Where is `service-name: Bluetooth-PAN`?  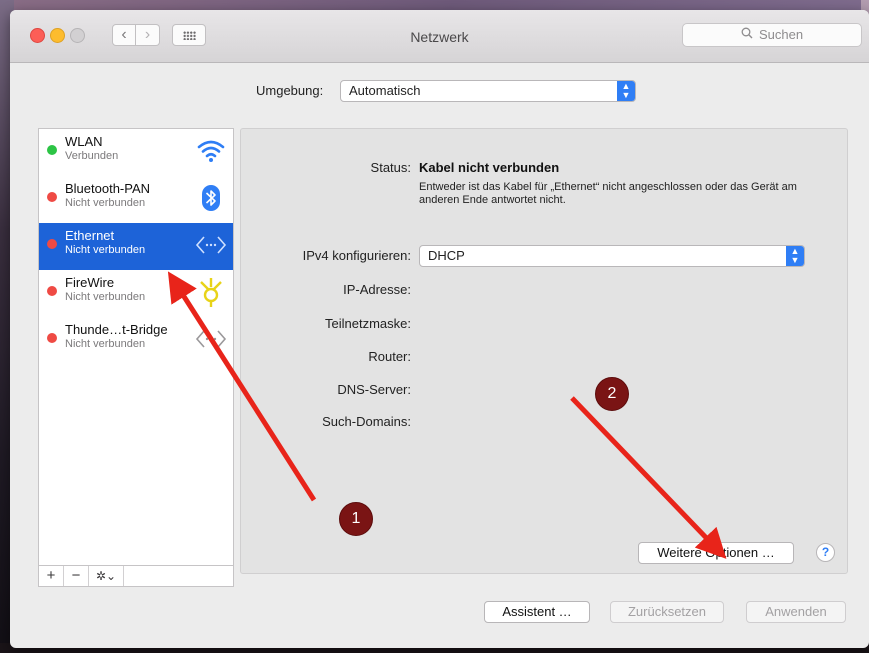
service-name: Bluetooth-PAN is located at coordinates (108, 188).